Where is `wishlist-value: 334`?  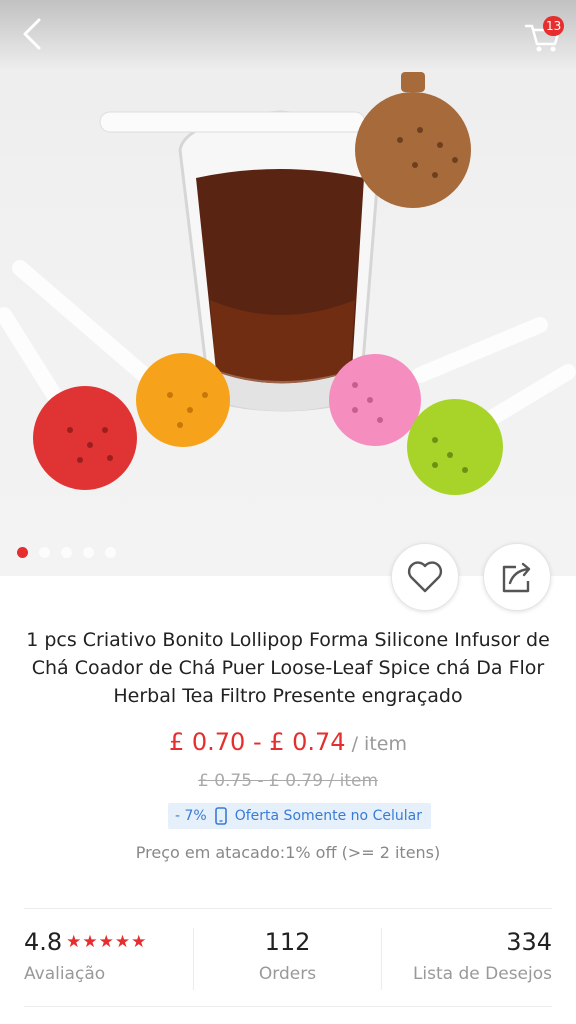 wishlist-value: 334 is located at coordinates (529, 942).